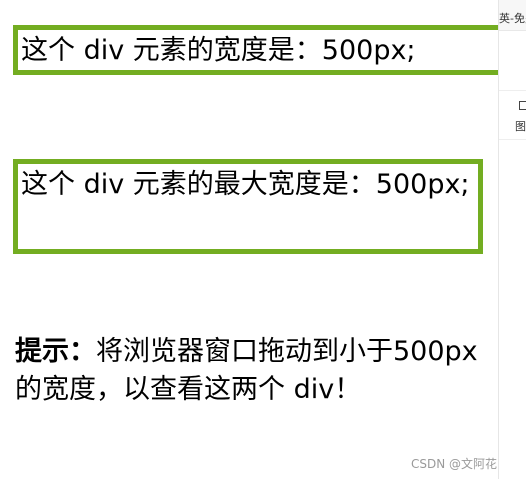  I want to click on tip-paragraph: 提示：将浏览器窗口拖动到小于500px的宽度，以查看这两个 div！, so click(250, 371).